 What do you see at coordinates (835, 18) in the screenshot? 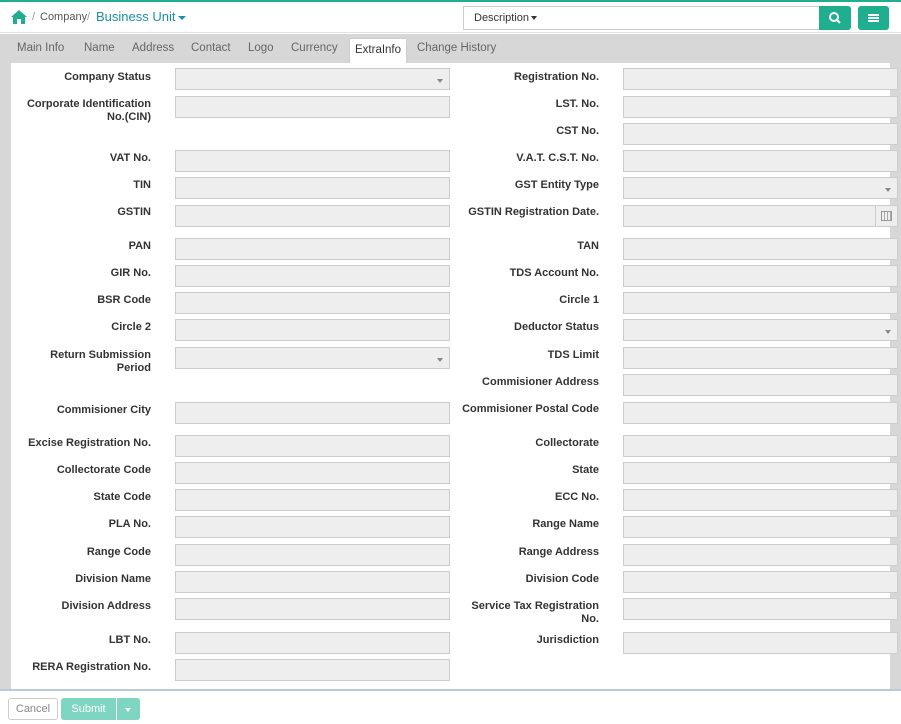
I see `search-button` at bounding box center [835, 18].